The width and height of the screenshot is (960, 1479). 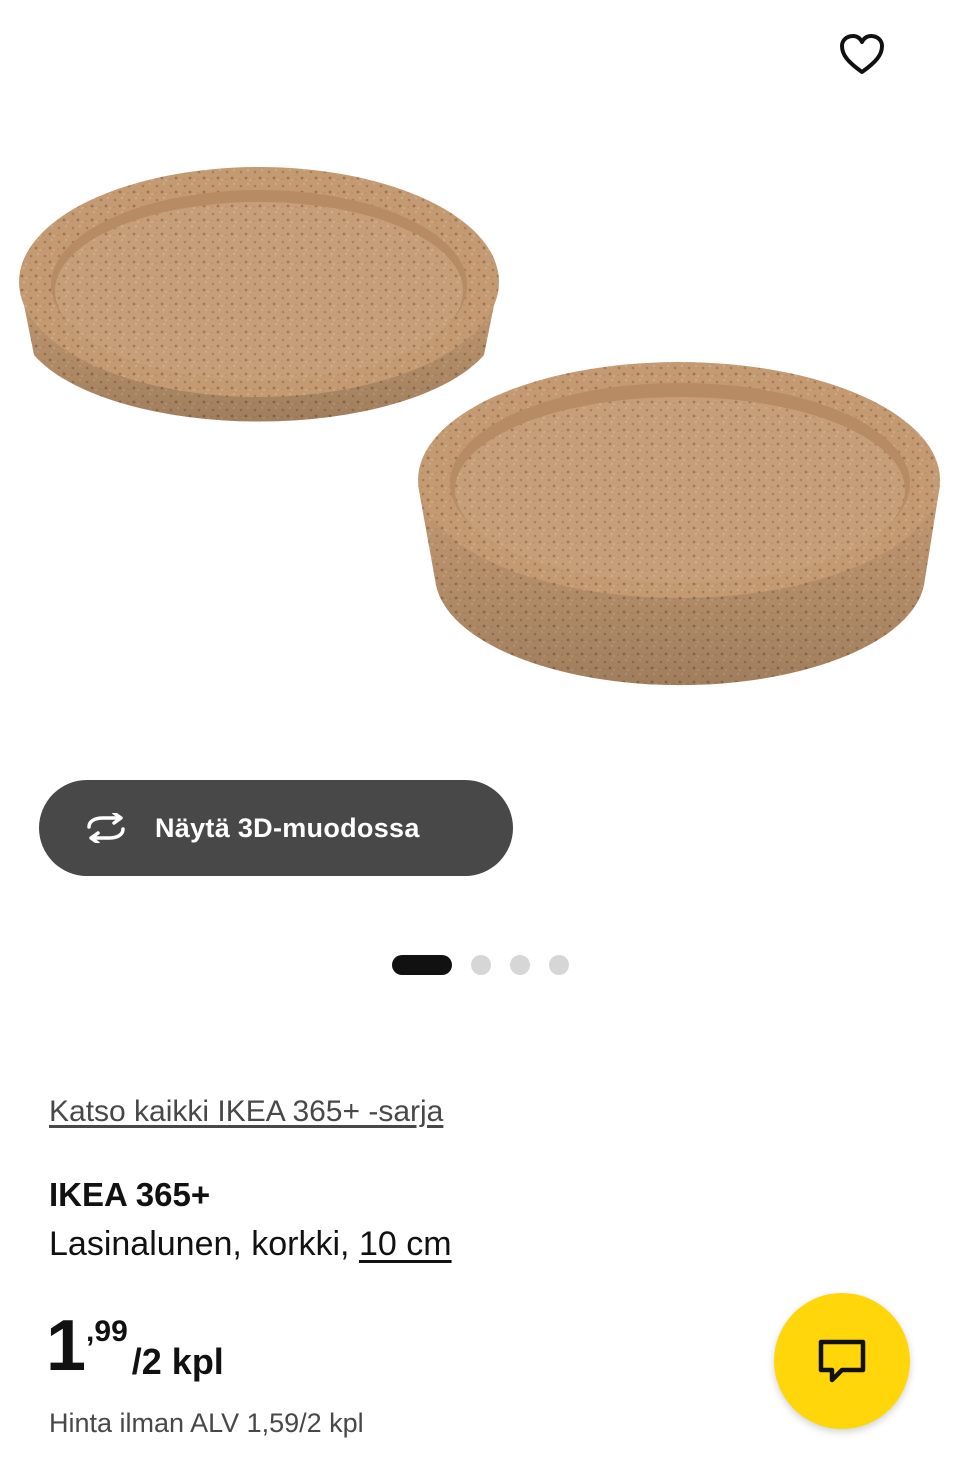 I want to click on chat-bubble-icon, so click(x=842, y=1361).